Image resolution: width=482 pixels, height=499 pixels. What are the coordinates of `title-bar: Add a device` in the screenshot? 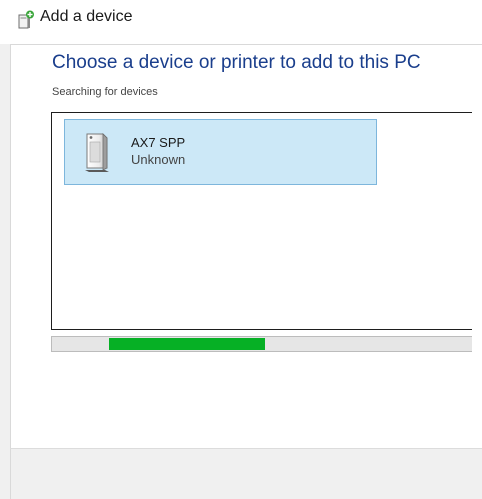 It's located at (241, 22).